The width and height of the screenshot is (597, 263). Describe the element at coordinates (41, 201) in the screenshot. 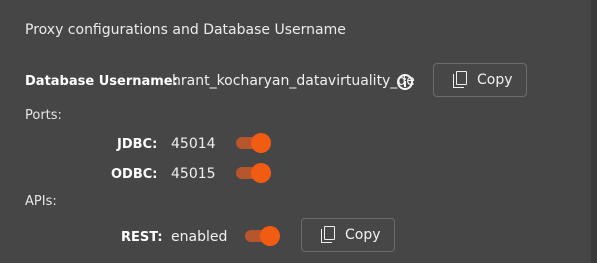

I see `apis-section-label: APIs:` at that location.